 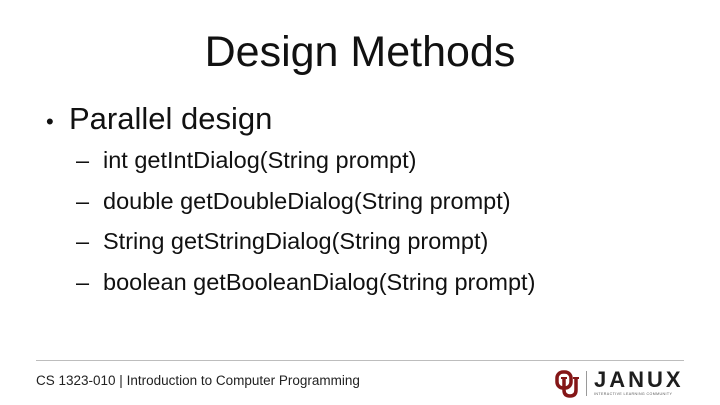 What do you see at coordinates (171, 118) in the screenshot?
I see `bullet-text: Parallel design` at bounding box center [171, 118].